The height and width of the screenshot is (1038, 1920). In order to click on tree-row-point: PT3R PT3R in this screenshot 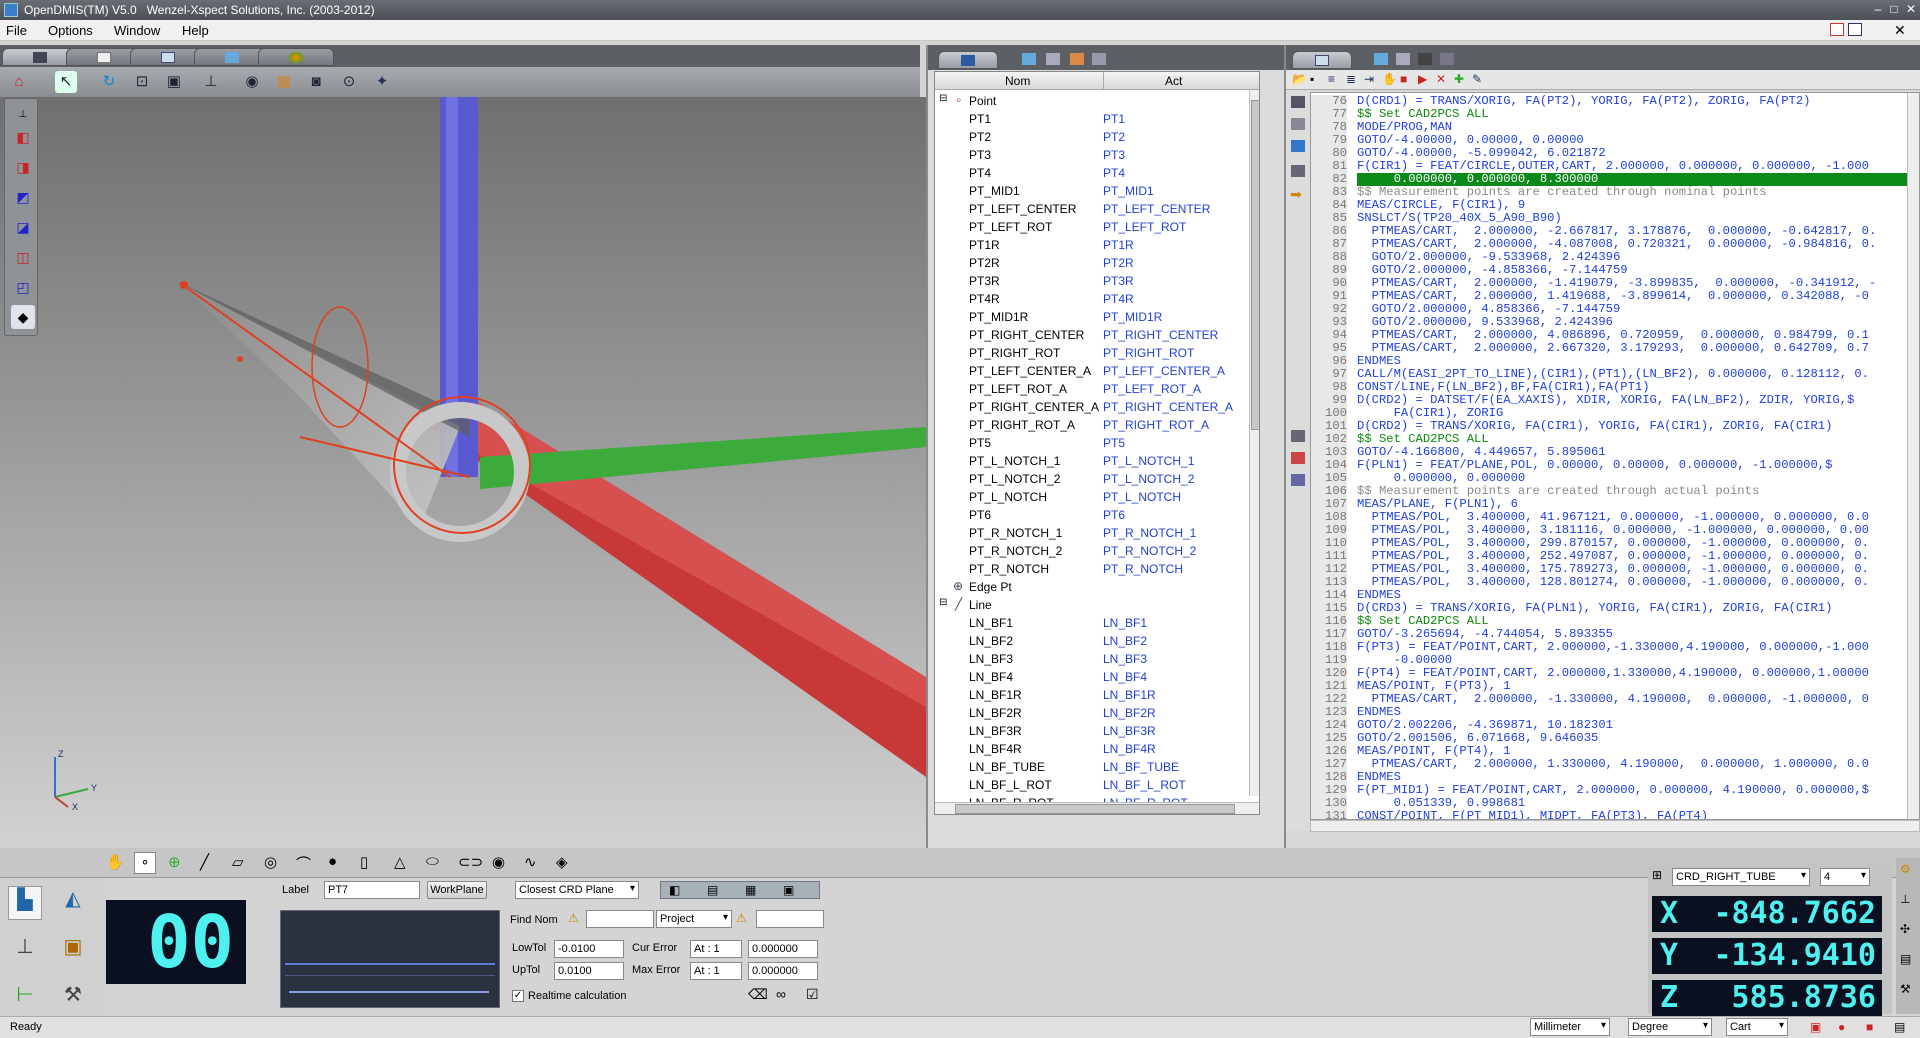, I will do `click(1097, 281)`.